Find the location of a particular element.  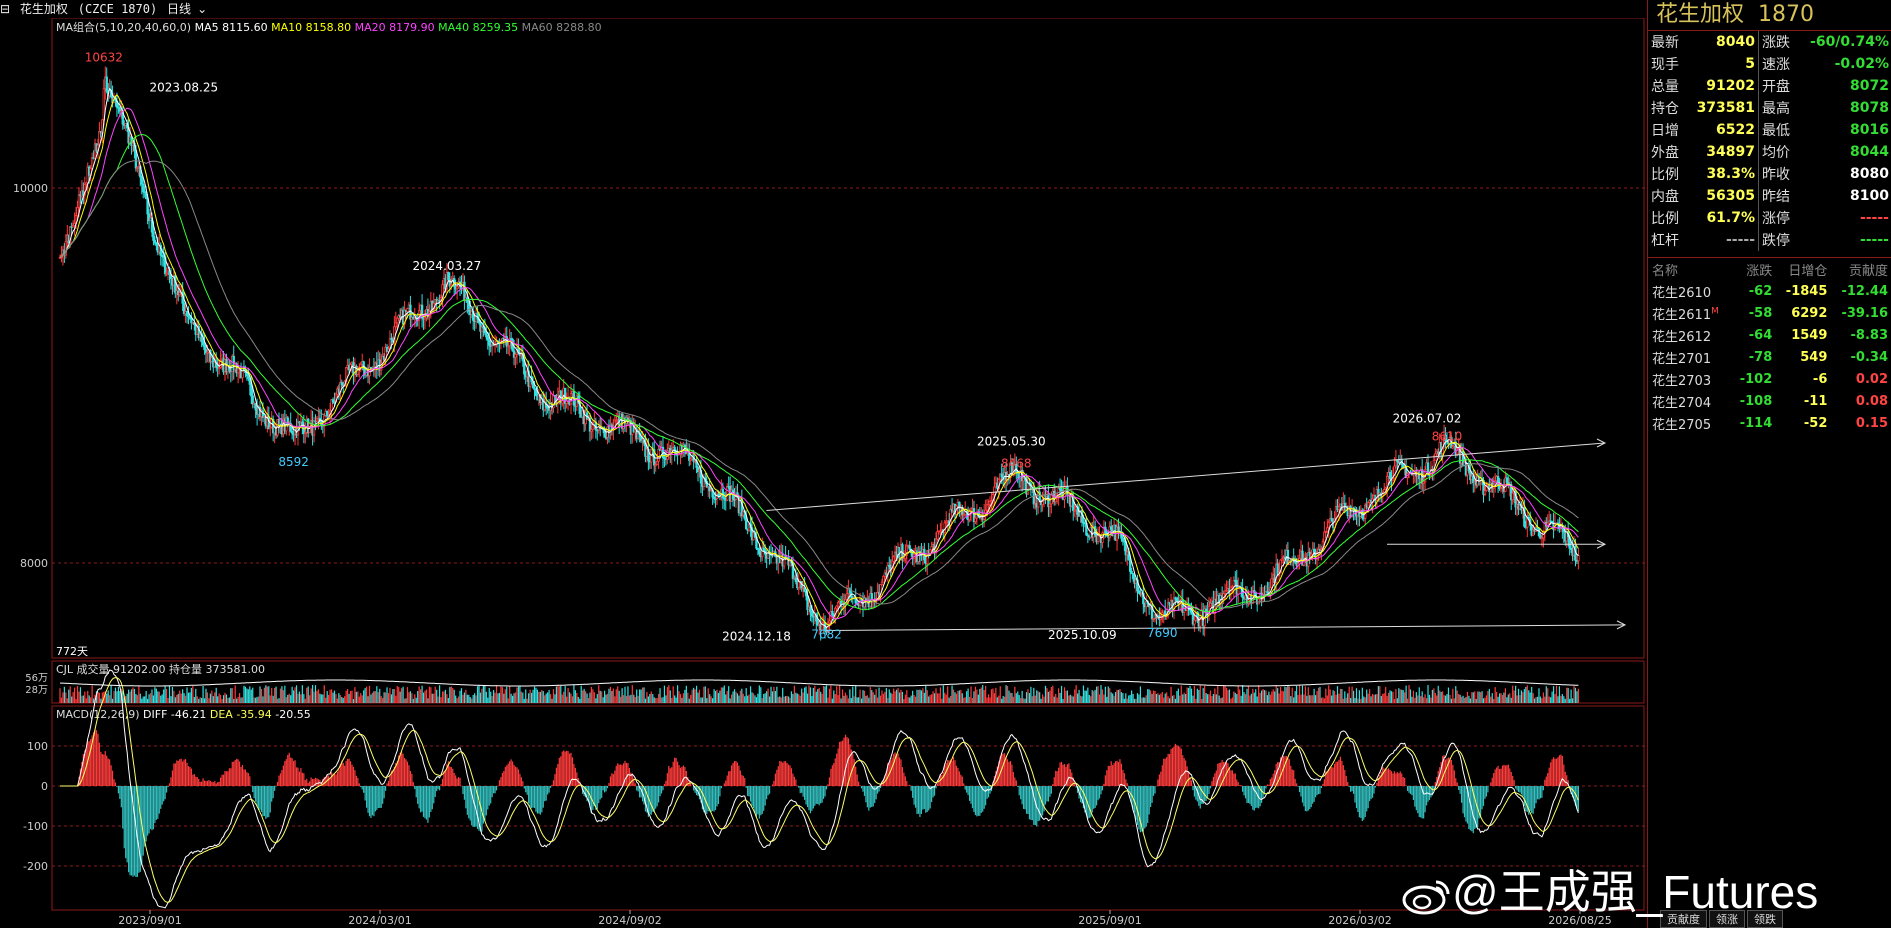

menu-icon: ⊟ is located at coordinates (5, 9).